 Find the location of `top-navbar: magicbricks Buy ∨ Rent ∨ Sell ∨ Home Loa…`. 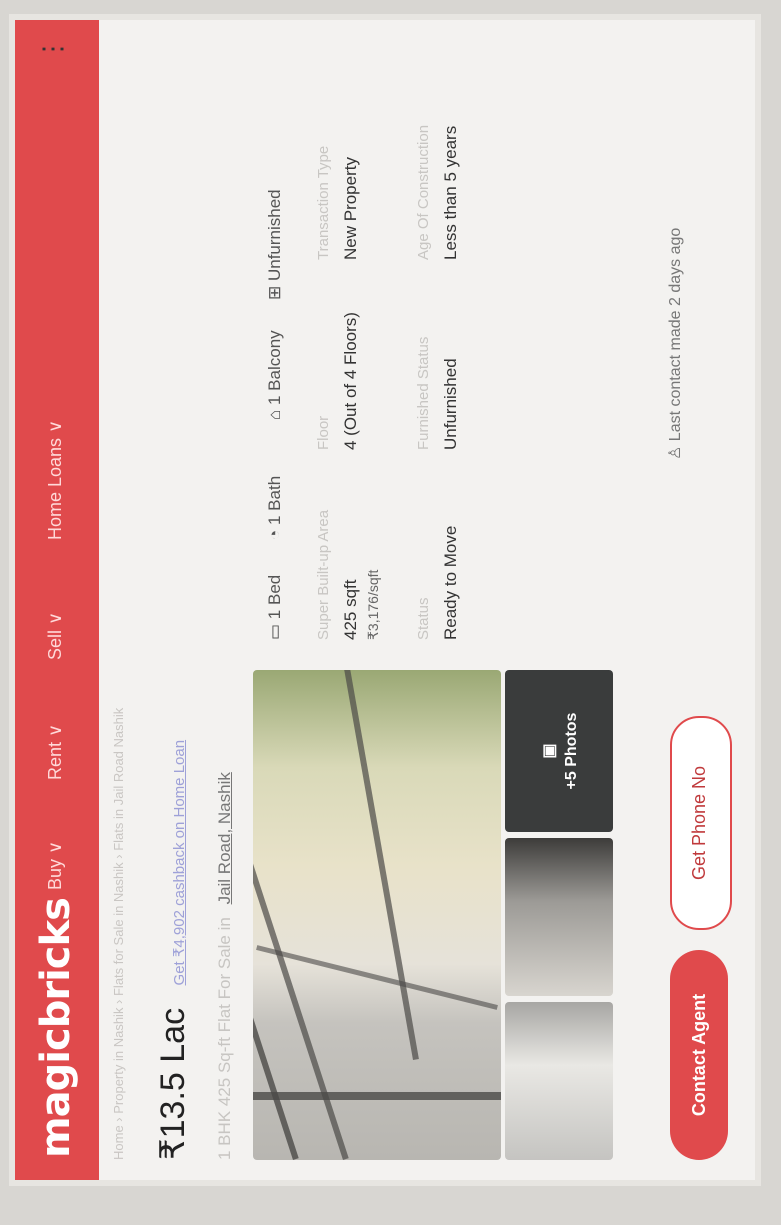

top-navbar: magicbricks Buy ∨ Rent ∨ Sell ∨ Home Loa… is located at coordinates (57, 600).